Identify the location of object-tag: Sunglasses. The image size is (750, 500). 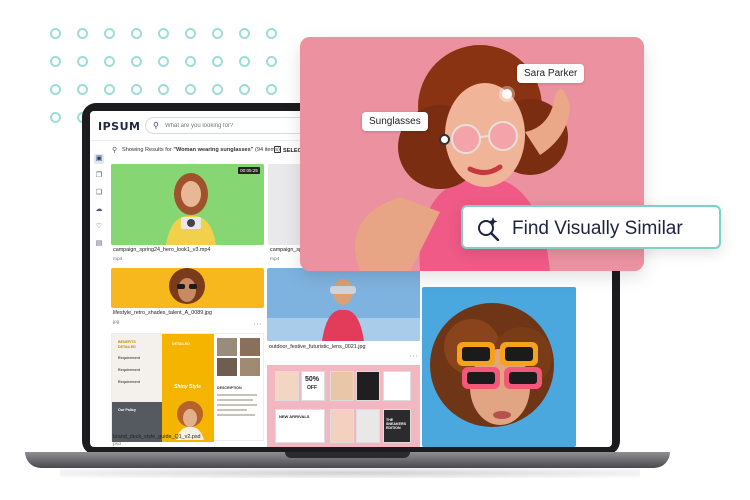
(395, 121).